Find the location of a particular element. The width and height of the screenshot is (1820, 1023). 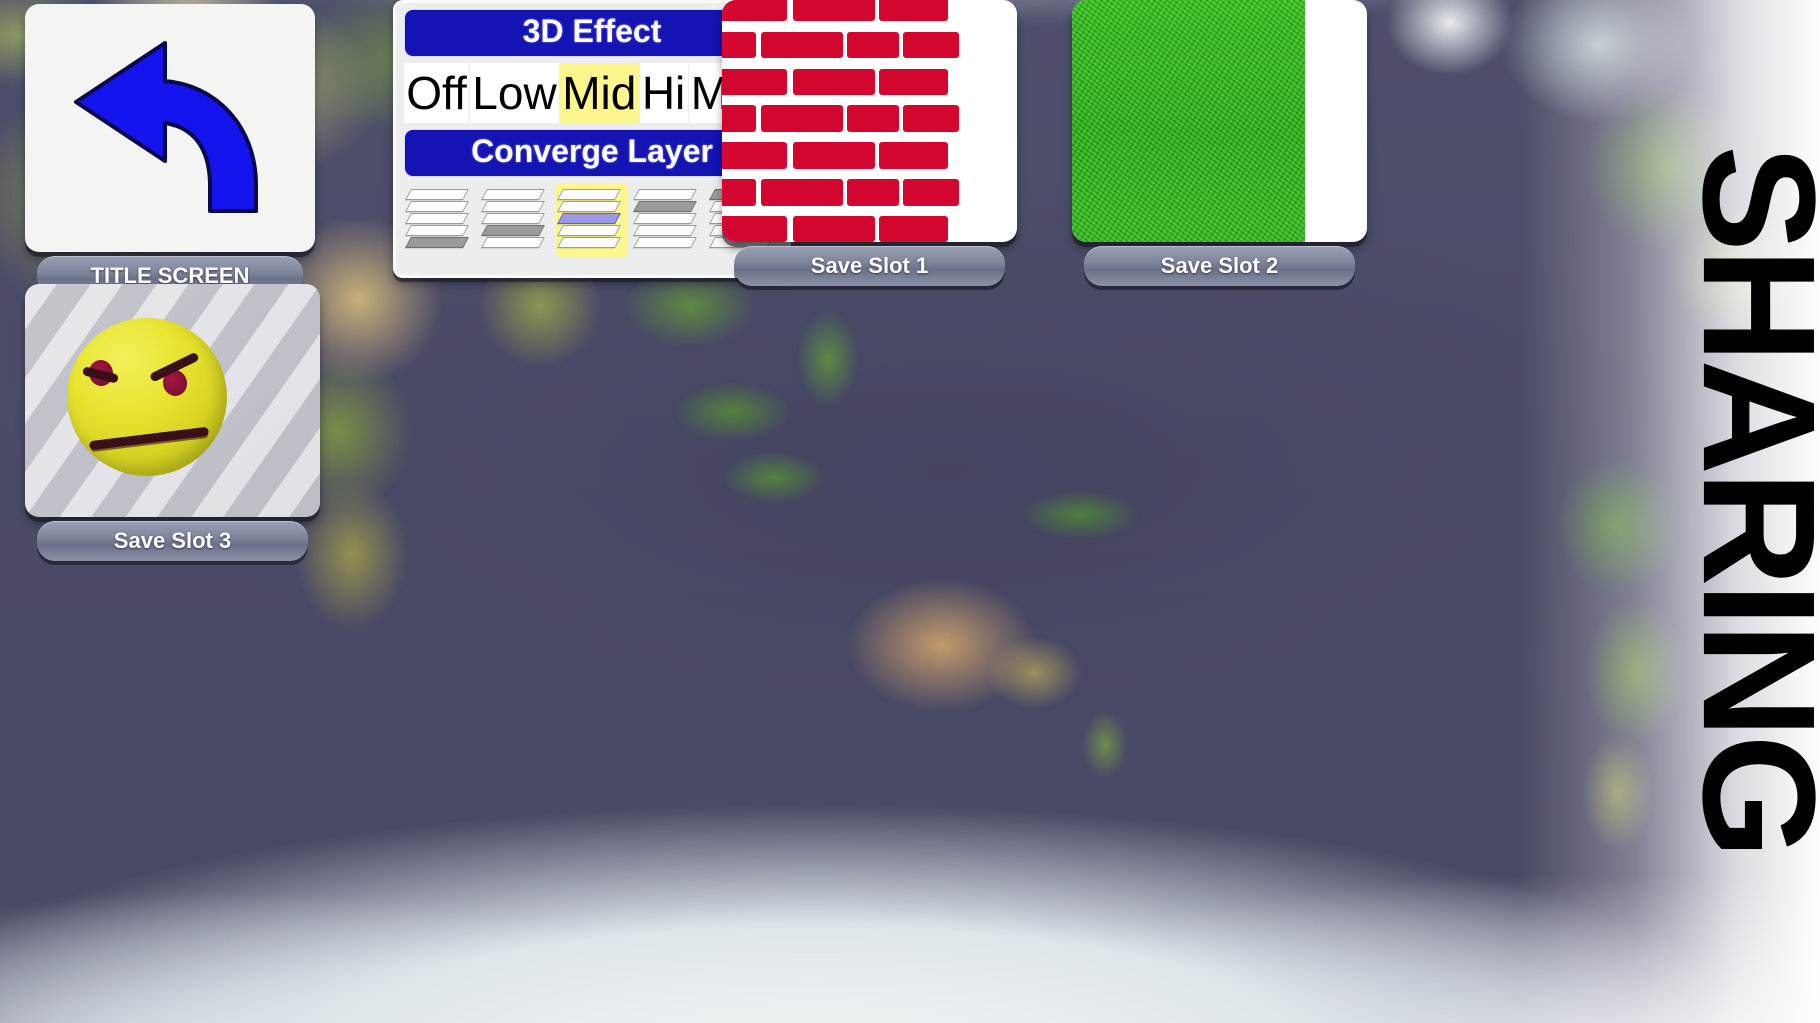

green-field-thumbnail is located at coordinates (1189, 121).